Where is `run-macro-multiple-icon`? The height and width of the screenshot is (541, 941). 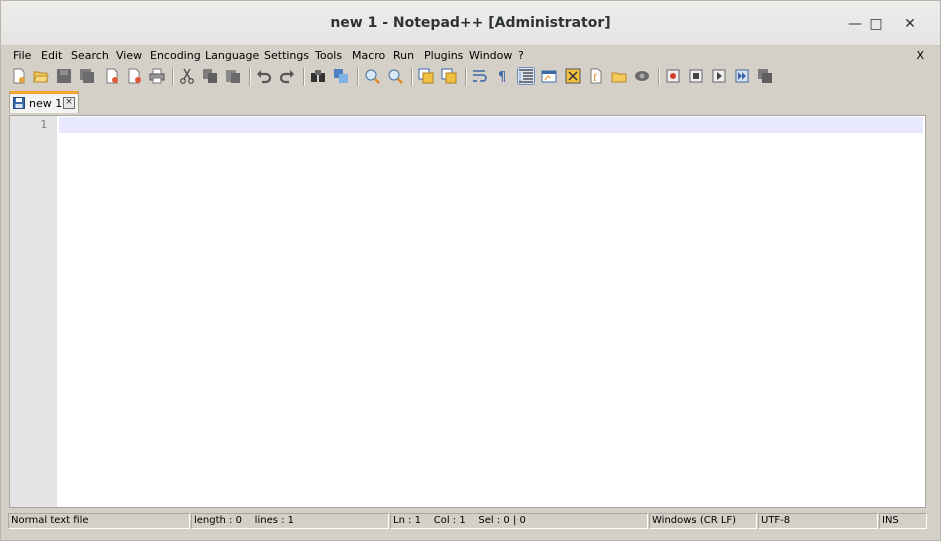 run-macro-multiple-icon is located at coordinates (742, 76).